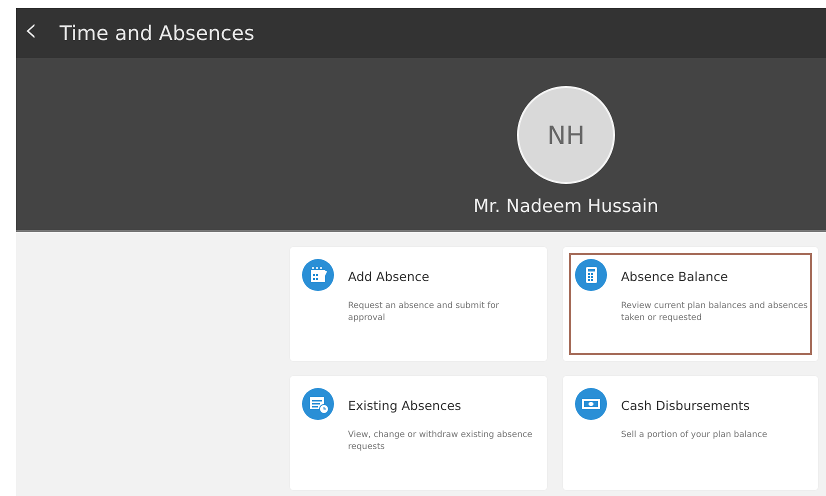  Describe the element at coordinates (591, 404) in the screenshot. I see `cash-icon` at that location.